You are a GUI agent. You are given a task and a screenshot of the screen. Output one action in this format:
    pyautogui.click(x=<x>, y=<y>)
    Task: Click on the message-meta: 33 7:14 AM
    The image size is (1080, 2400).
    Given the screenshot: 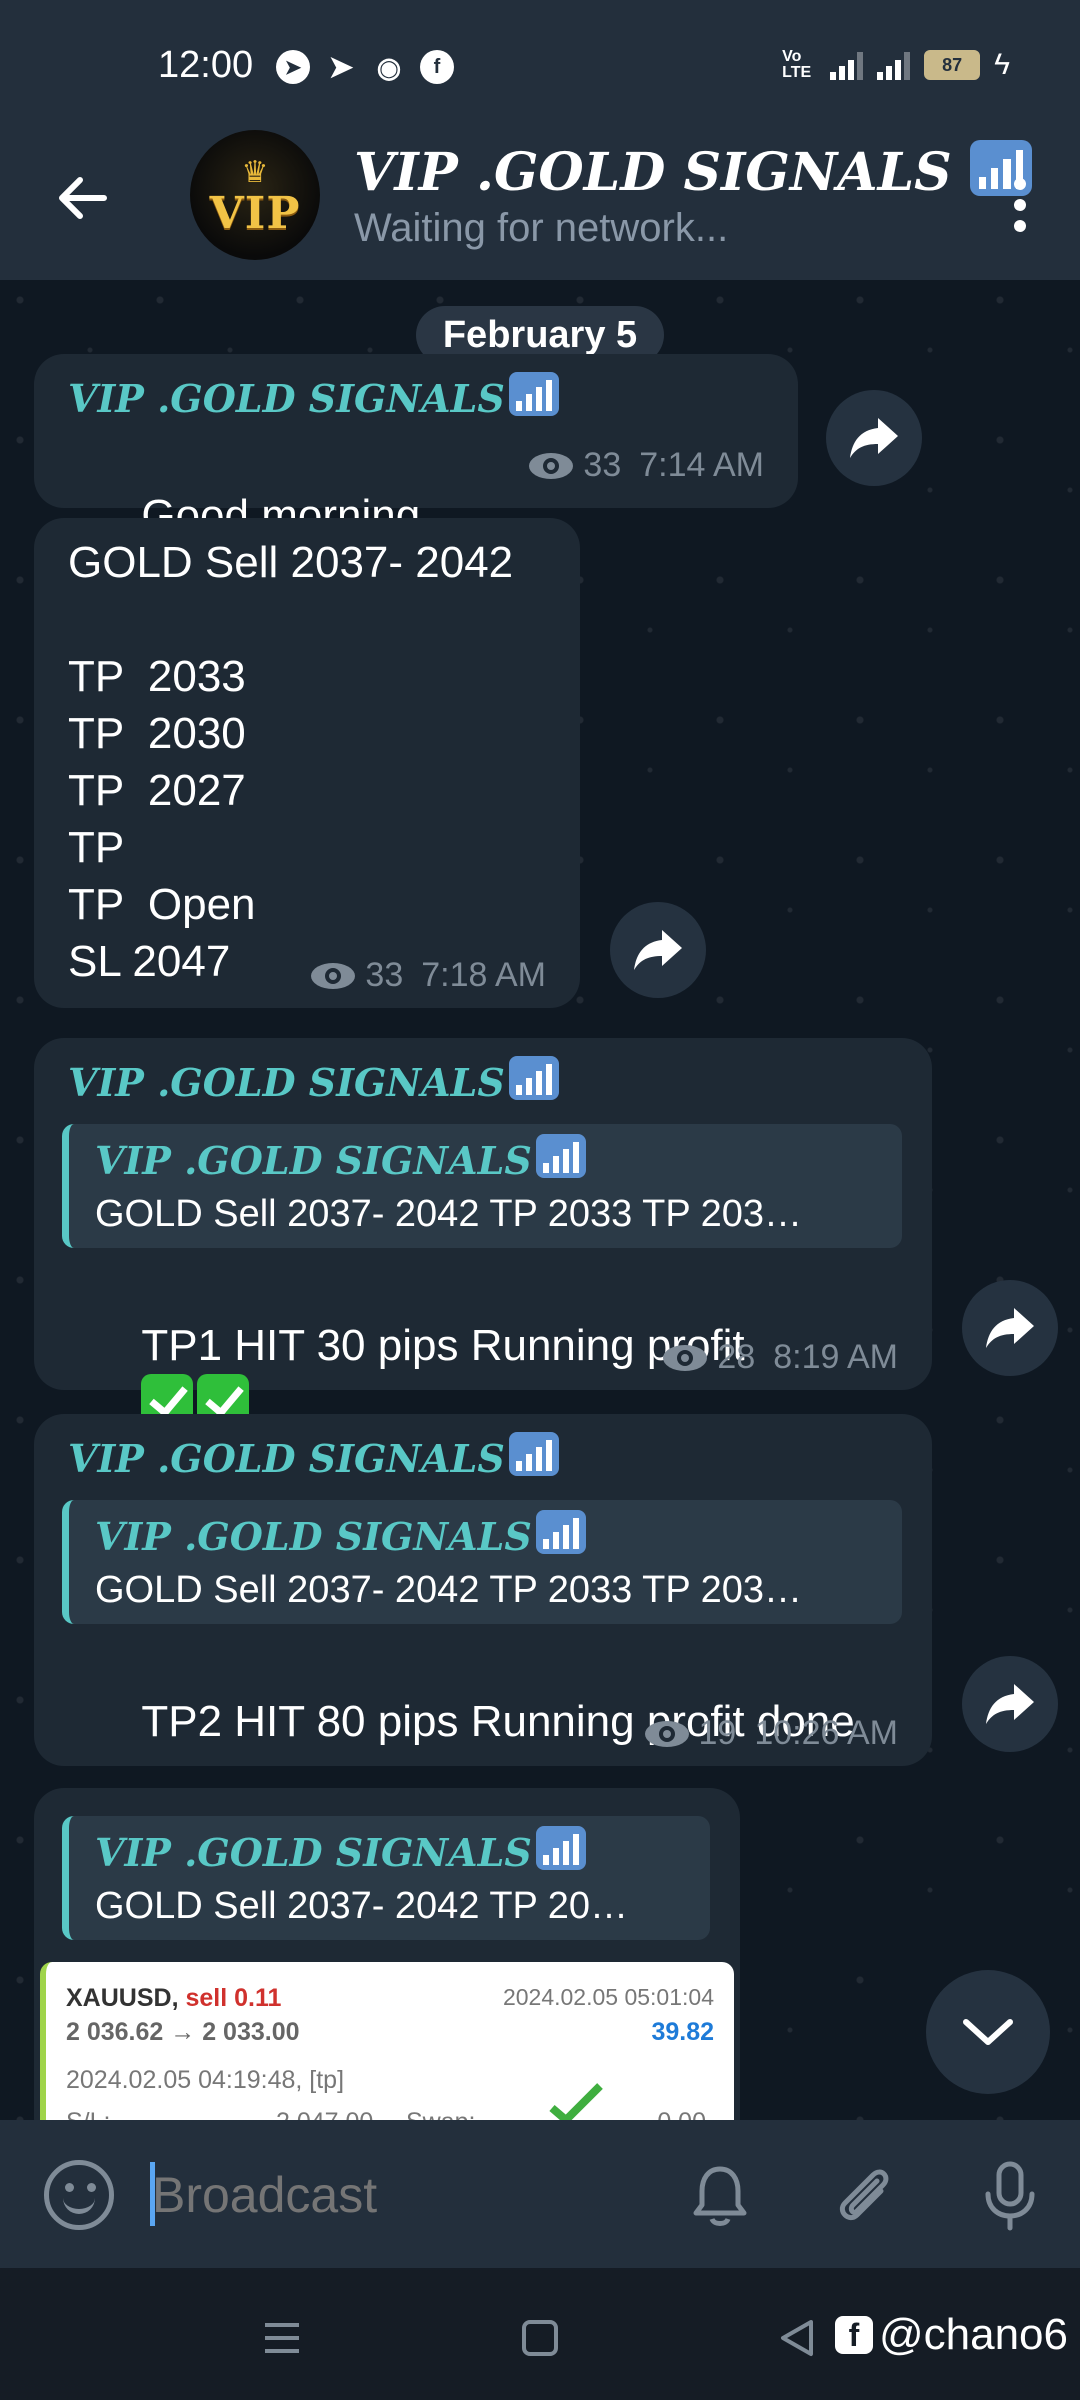 What is the action you would take?
    pyautogui.click(x=646, y=465)
    